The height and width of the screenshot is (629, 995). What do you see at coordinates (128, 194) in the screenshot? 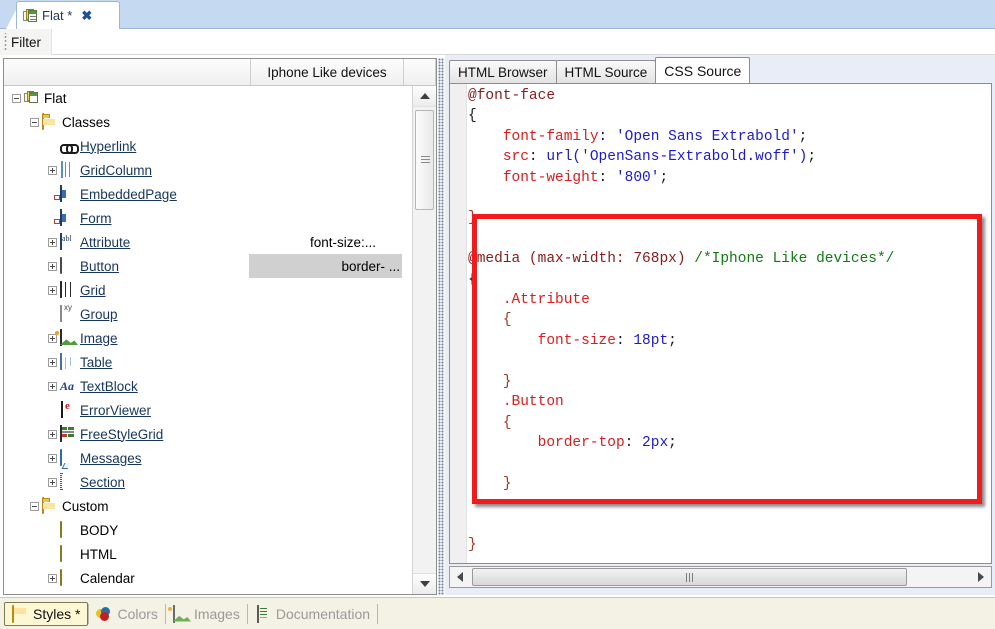
I see `tree-row-label: EmbeddedPage` at bounding box center [128, 194].